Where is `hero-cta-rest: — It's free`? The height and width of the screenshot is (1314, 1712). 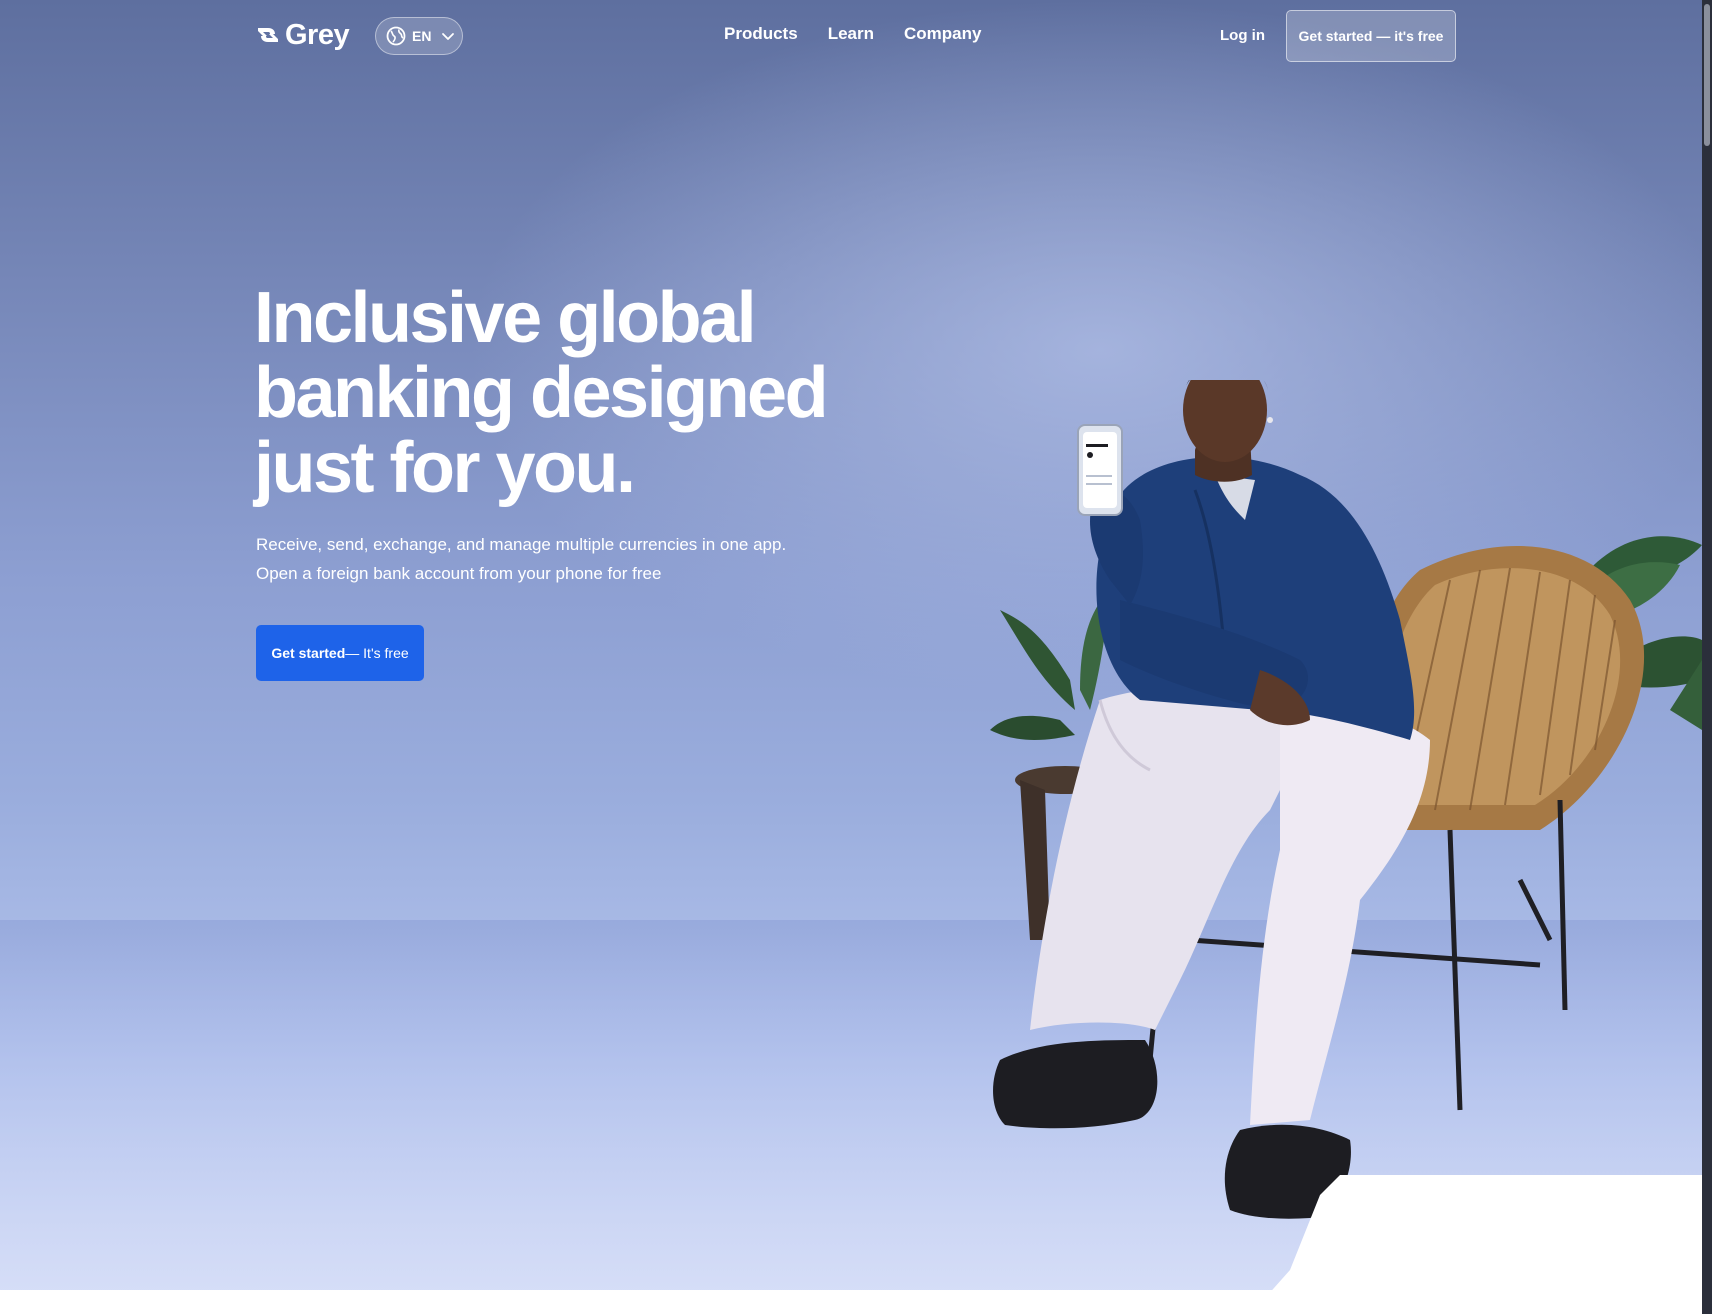
hero-cta-rest: — It's free is located at coordinates (377, 653).